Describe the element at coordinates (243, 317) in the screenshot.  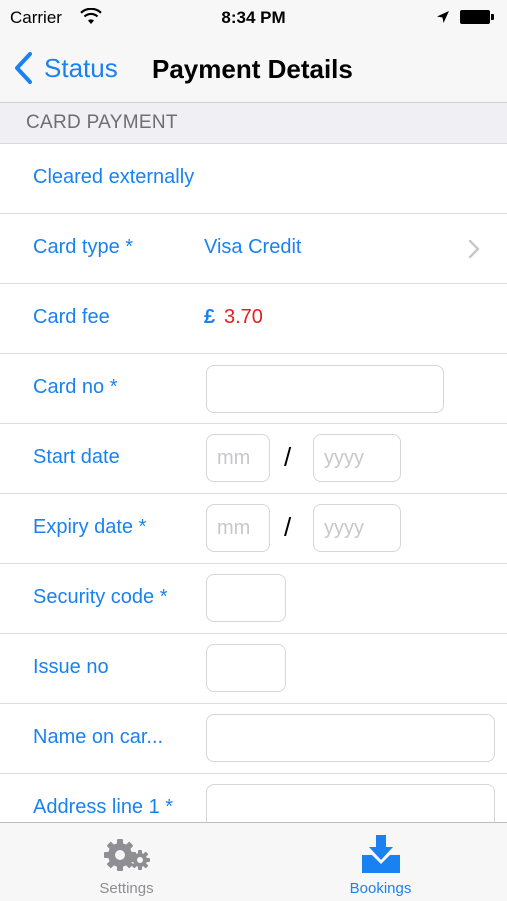
I see `card-fee-amount: 3.70` at that location.